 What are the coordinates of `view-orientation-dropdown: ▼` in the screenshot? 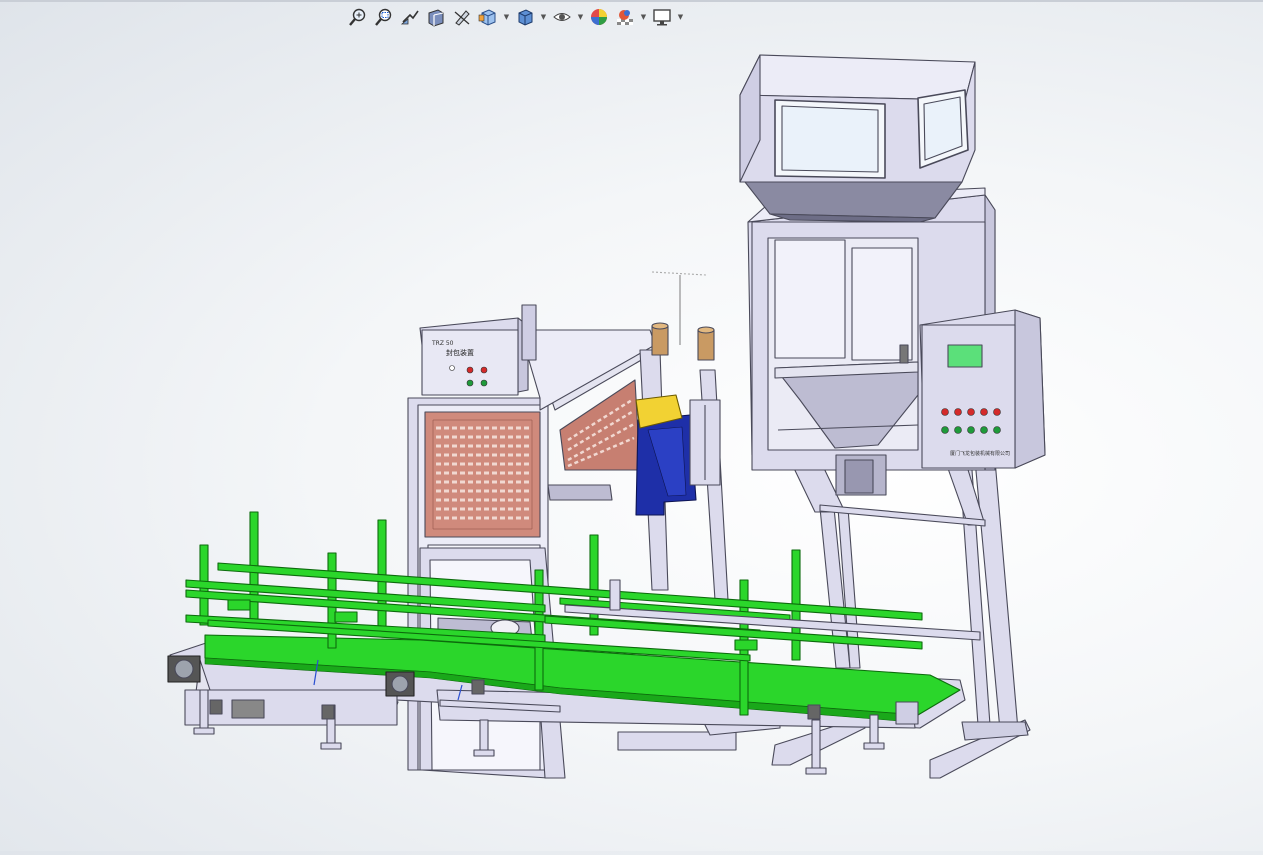 It's located at (506, 17).